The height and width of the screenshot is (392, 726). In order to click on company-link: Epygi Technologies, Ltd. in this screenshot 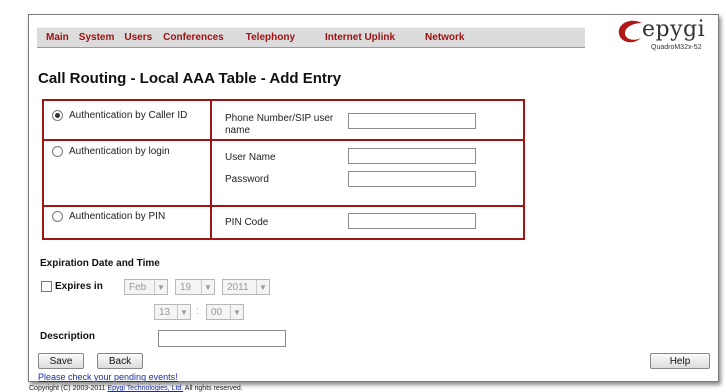, I will do `click(145, 388)`.